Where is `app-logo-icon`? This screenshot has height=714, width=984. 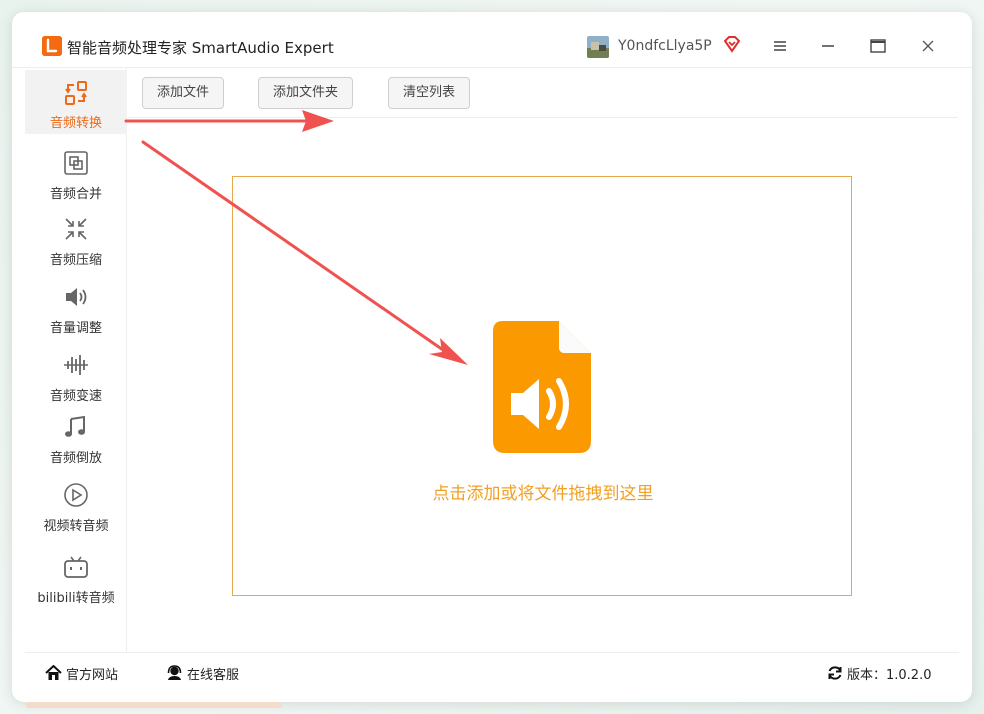
app-logo-icon is located at coordinates (52, 46).